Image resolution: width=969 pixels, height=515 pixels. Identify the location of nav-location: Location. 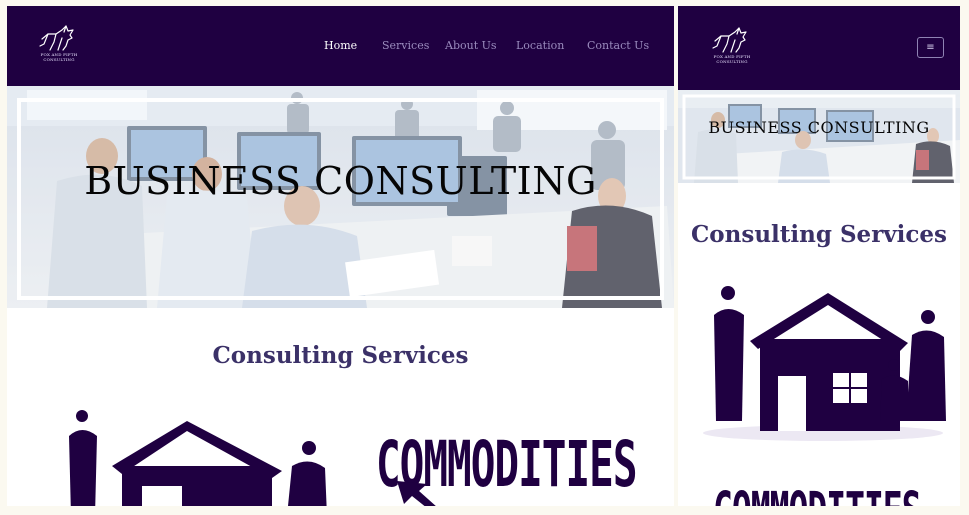
(540, 45).